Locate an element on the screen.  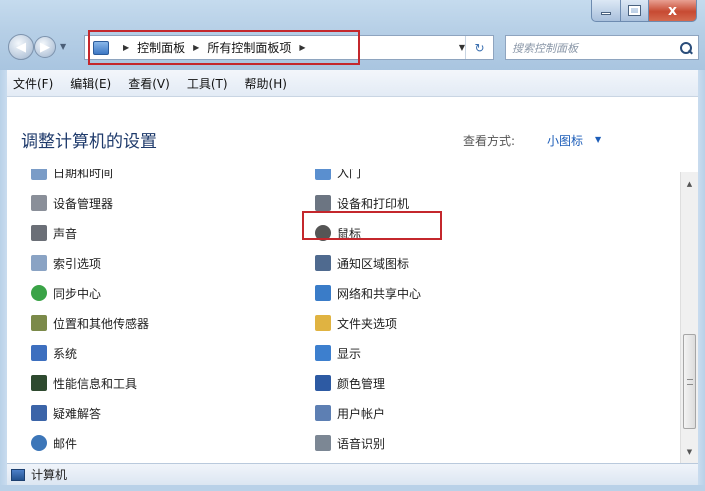
item-user-accounts: 用户帐户 is located at coordinates (350, 413).